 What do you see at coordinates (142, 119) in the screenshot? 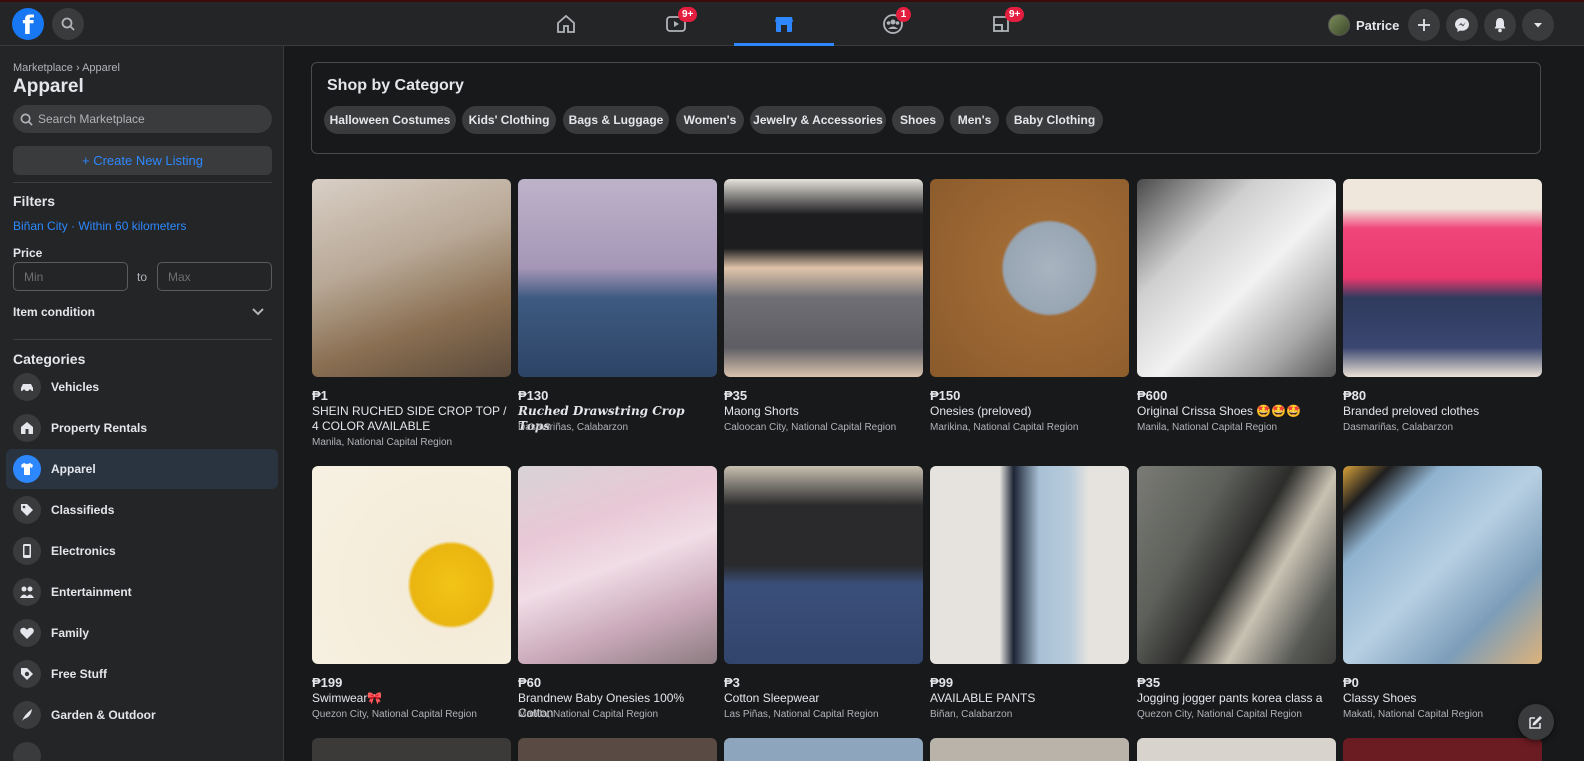
I see `search-input` at bounding box center [142, 119].